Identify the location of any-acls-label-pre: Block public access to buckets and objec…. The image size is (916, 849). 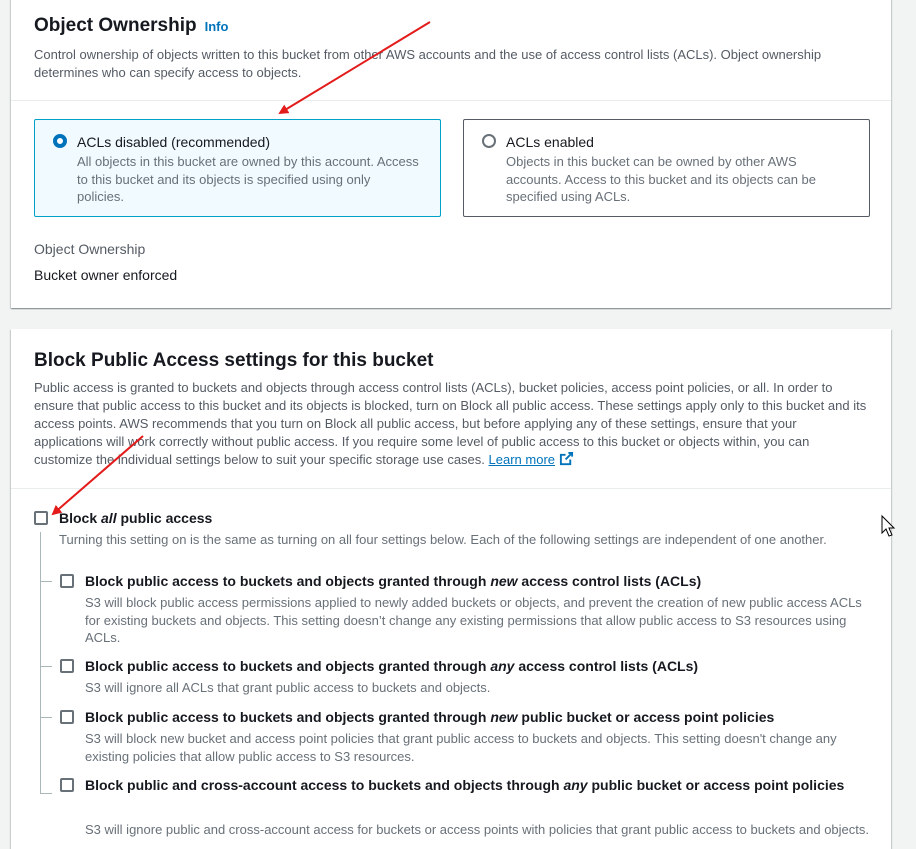
(288, 666).